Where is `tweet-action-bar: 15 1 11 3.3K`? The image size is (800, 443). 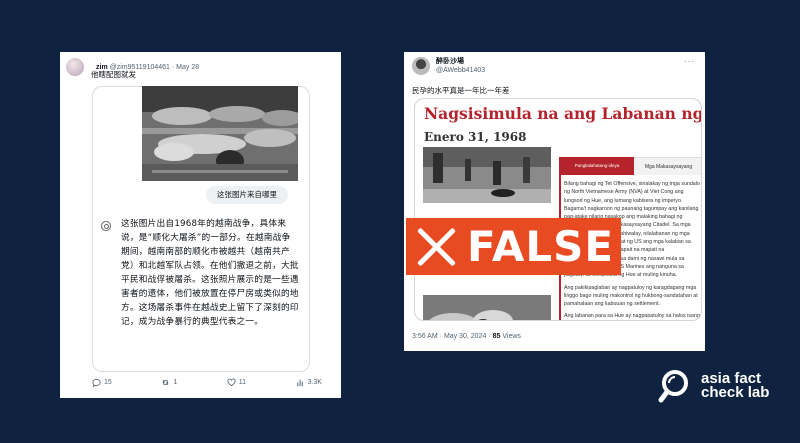 tweet-action-bar: 15 1 11 3.3K is located at coordinates (207, 382).